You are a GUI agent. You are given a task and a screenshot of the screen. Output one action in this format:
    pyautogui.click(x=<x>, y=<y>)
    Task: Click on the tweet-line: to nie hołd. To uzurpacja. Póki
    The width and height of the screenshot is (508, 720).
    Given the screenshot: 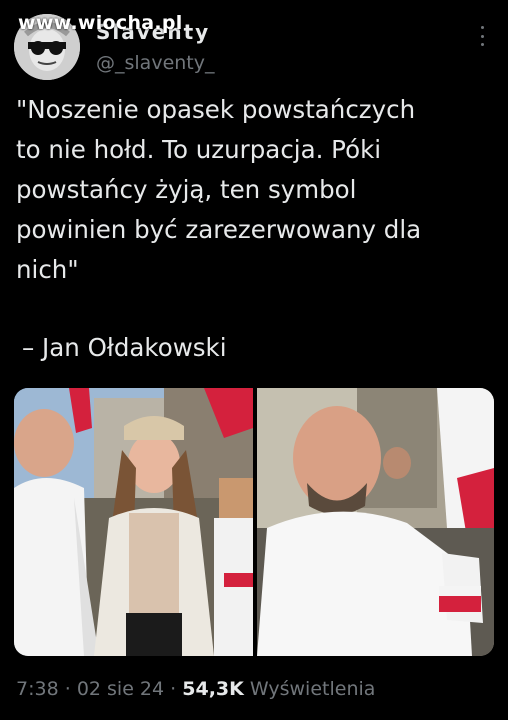 What is the action you would take?
    pyautogui.click(x=199, y=149)
    